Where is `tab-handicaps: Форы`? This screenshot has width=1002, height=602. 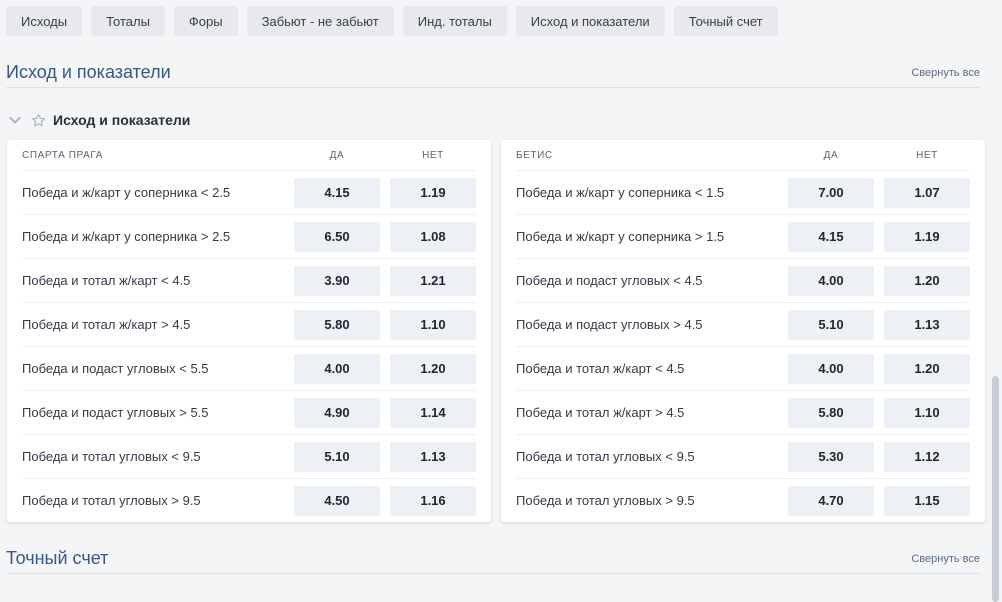 tab-handicaps: Форы is located at coordinates (205, 21).